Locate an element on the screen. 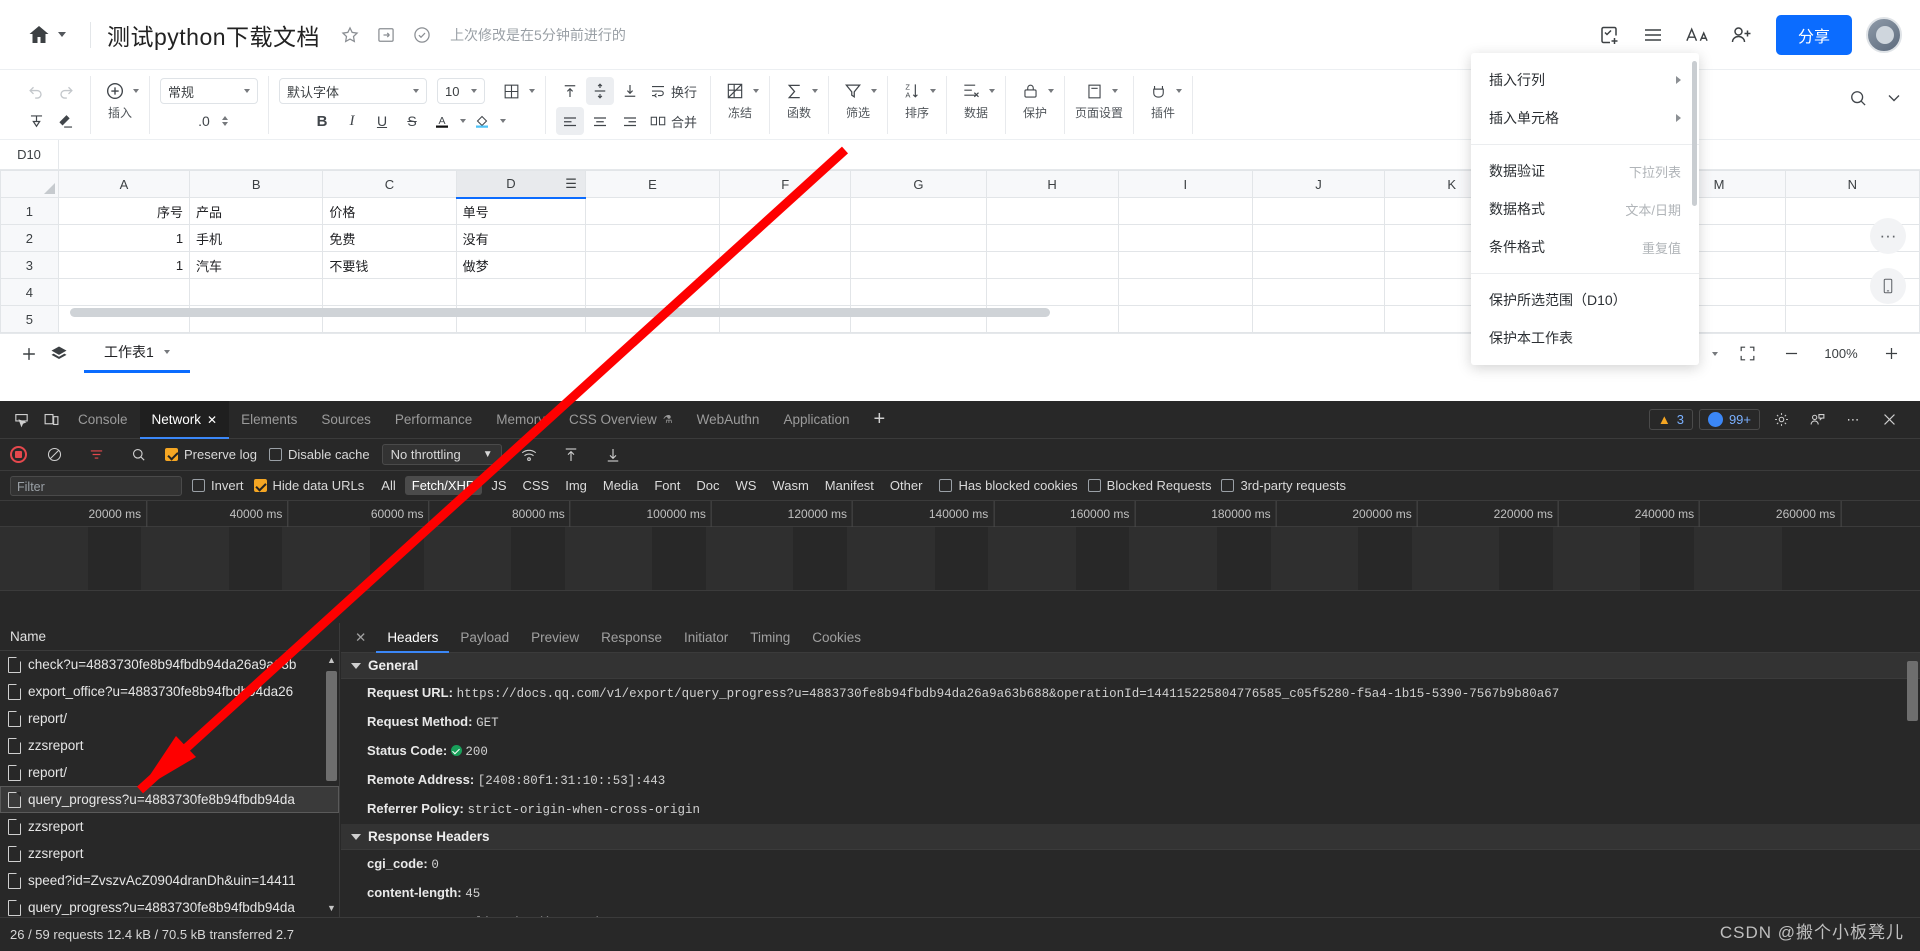 Image resolution: width=1920 pixels, height=951 pixels. number-style-select: 常规 is located at coordinates (209, 91).